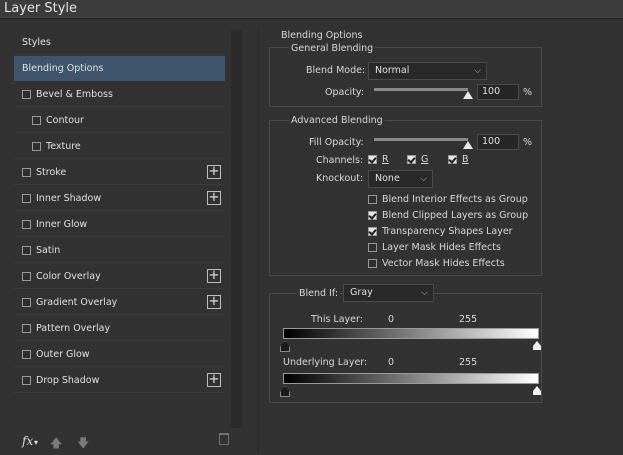 This screenshot has width=623, height=455. I want to click on knockout-label: Knockout:, so click(340, 178).